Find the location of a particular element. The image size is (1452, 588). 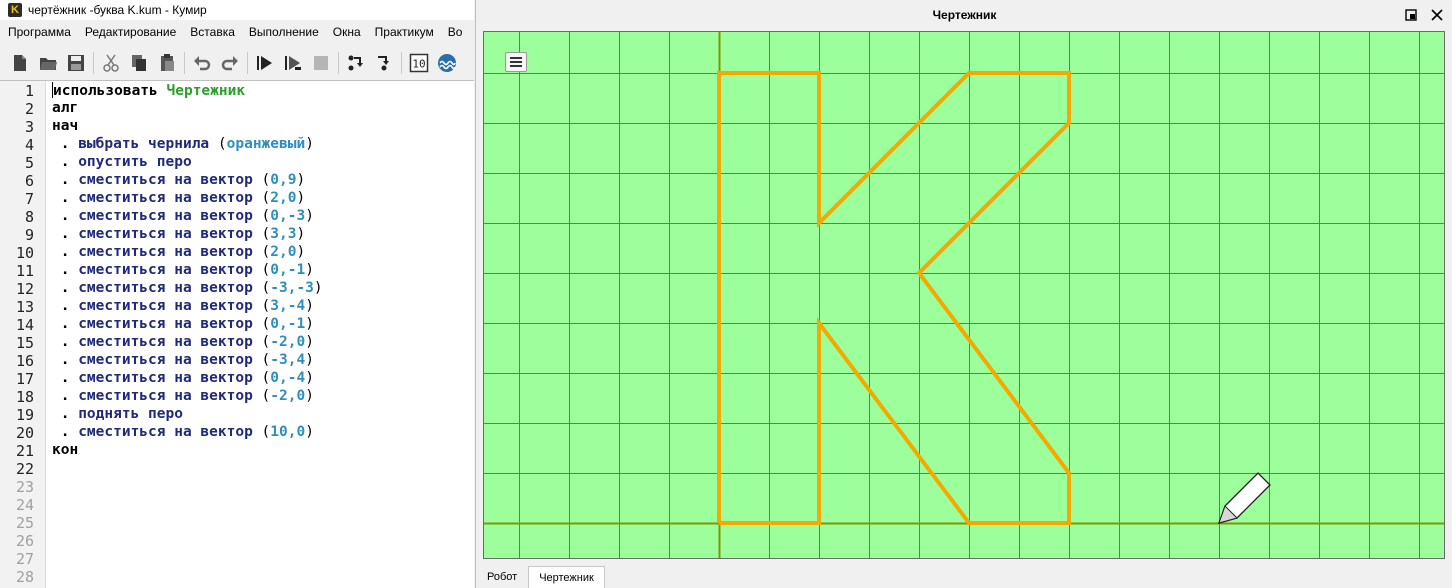

tab-drawer: Чертежник is located at coordinates (566, 577).